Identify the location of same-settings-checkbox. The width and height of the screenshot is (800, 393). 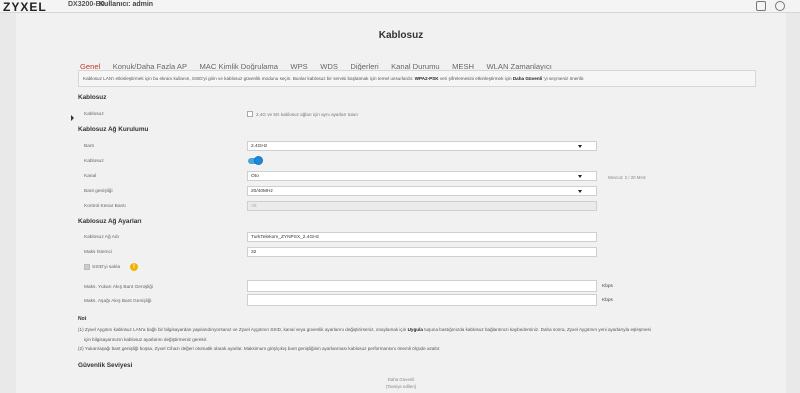
(250, 114).